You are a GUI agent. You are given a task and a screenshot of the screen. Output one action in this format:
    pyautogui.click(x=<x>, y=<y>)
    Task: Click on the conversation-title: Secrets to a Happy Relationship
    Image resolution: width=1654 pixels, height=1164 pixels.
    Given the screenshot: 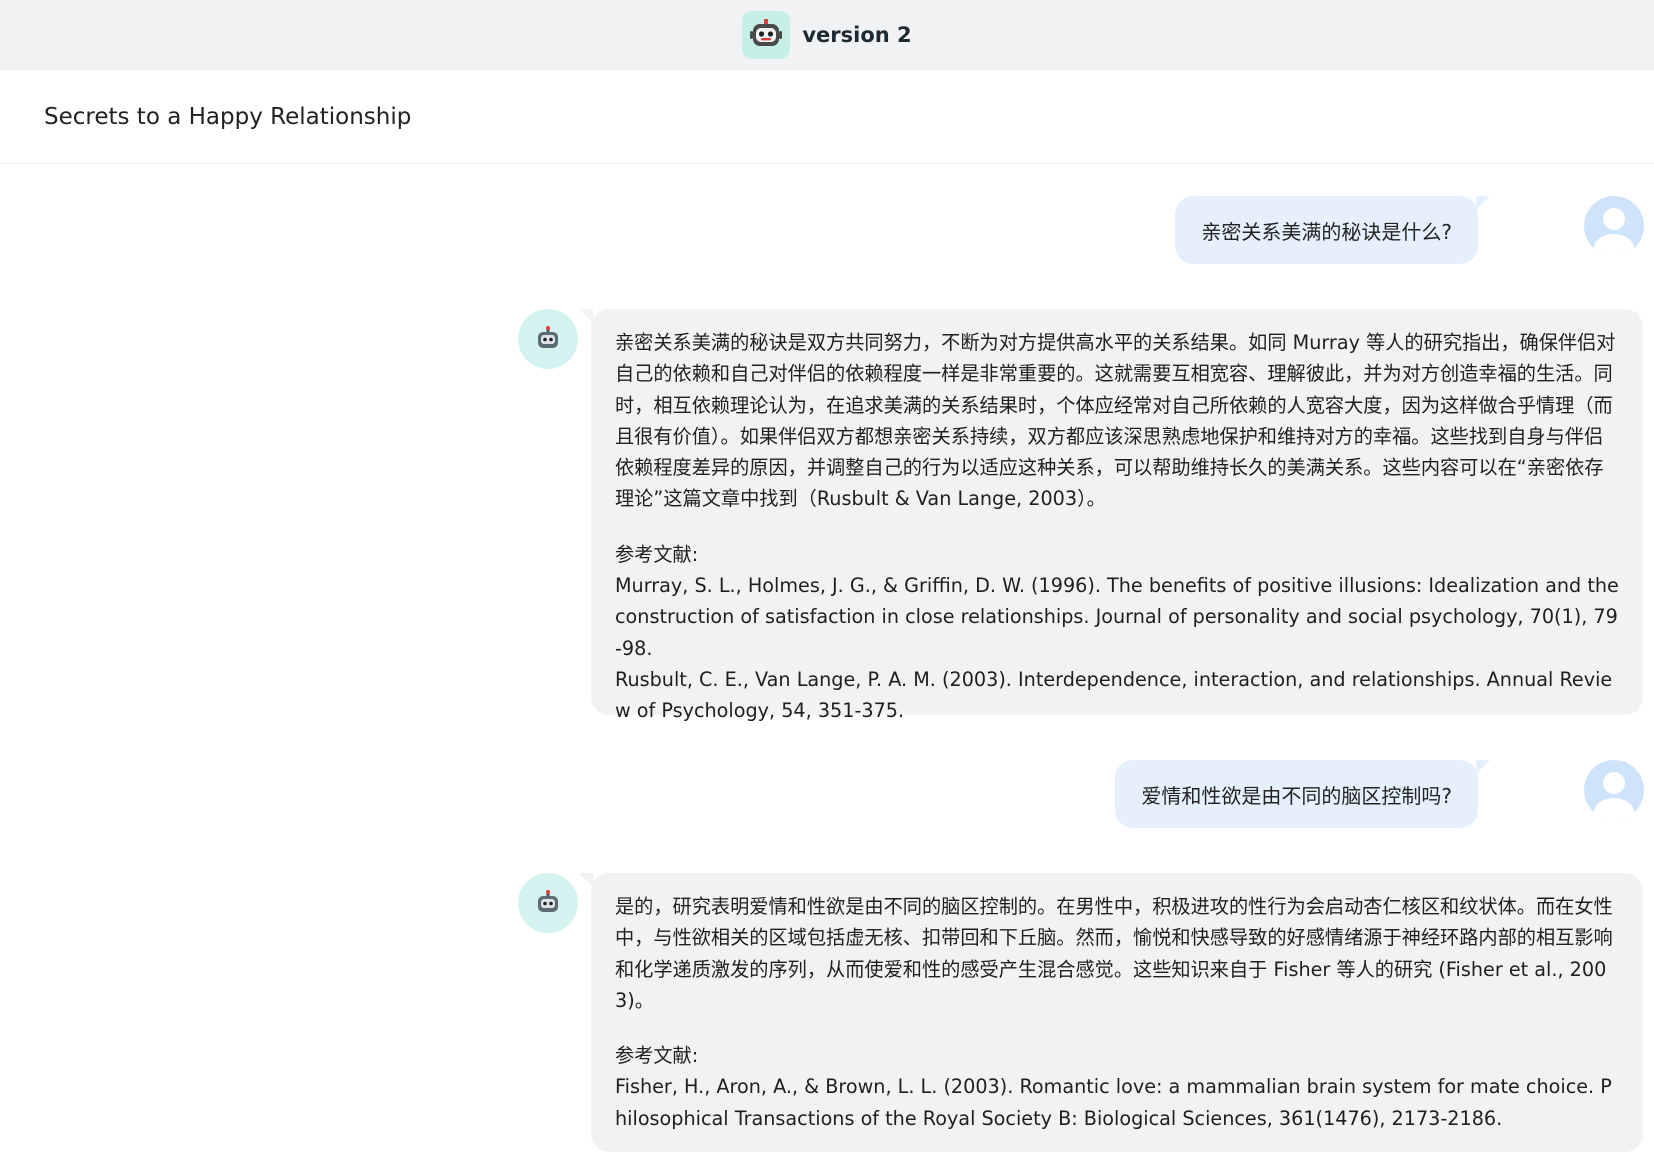 What is the action you would take?
    pyautogui.click(x=228, y=117)
    